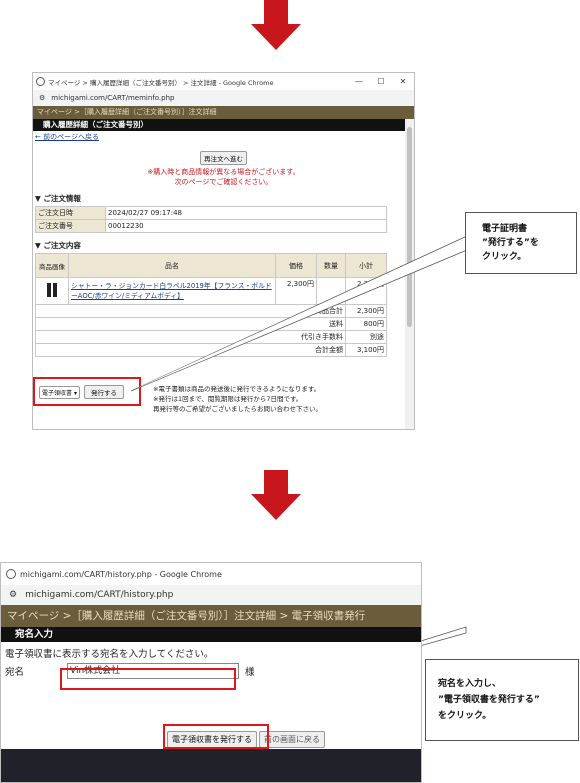 This screenshot has width=580, height=783. Describe the element at coordinates (15, 672) in the screenshot. I see `name-label: 宛名` at that location.